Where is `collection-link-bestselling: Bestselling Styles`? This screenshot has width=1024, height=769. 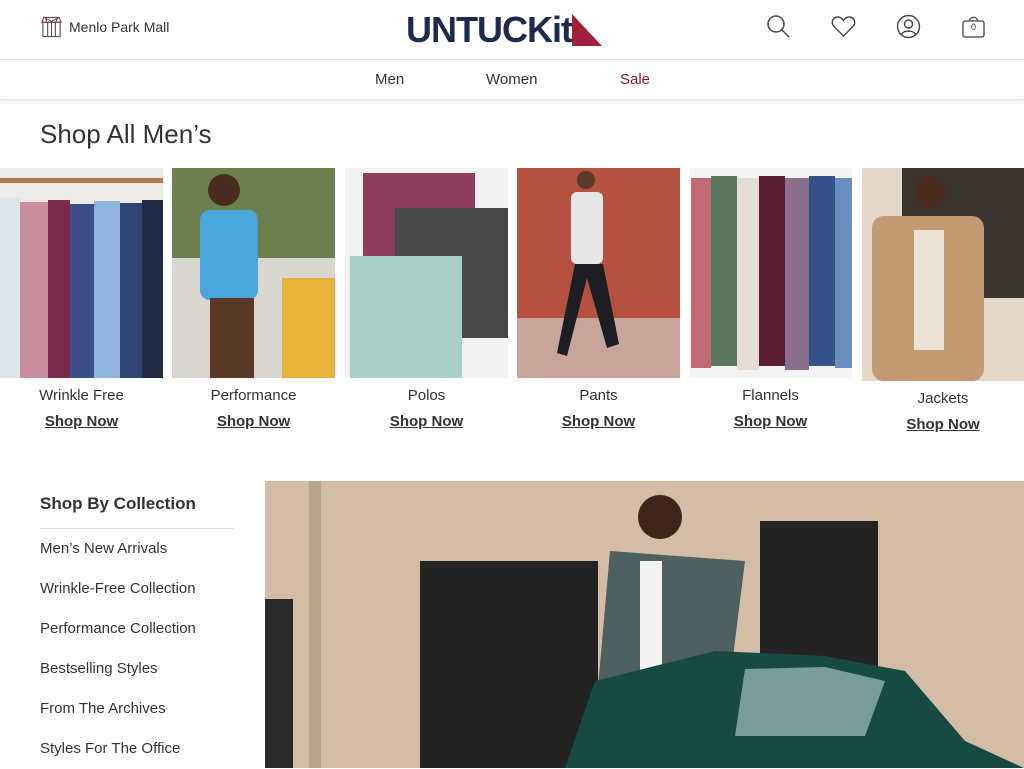 collection-link-bestselling: Bestselling Styles is located at coordinates (137, 669).